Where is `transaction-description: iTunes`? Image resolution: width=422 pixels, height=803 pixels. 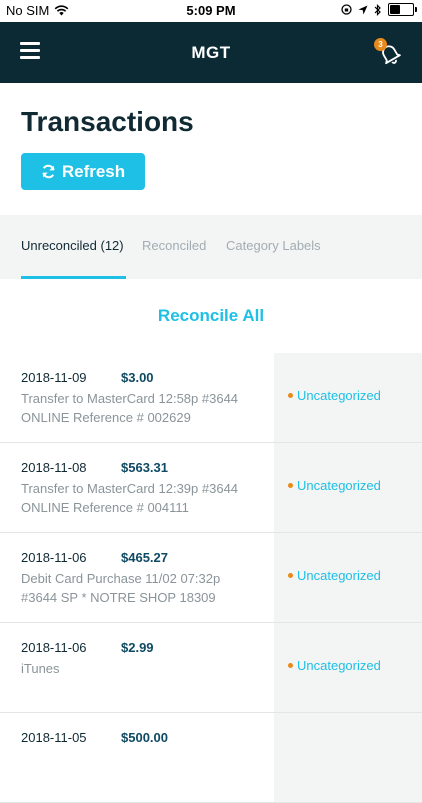
transaction-description: iTunes is located at coordinates (146, 668).